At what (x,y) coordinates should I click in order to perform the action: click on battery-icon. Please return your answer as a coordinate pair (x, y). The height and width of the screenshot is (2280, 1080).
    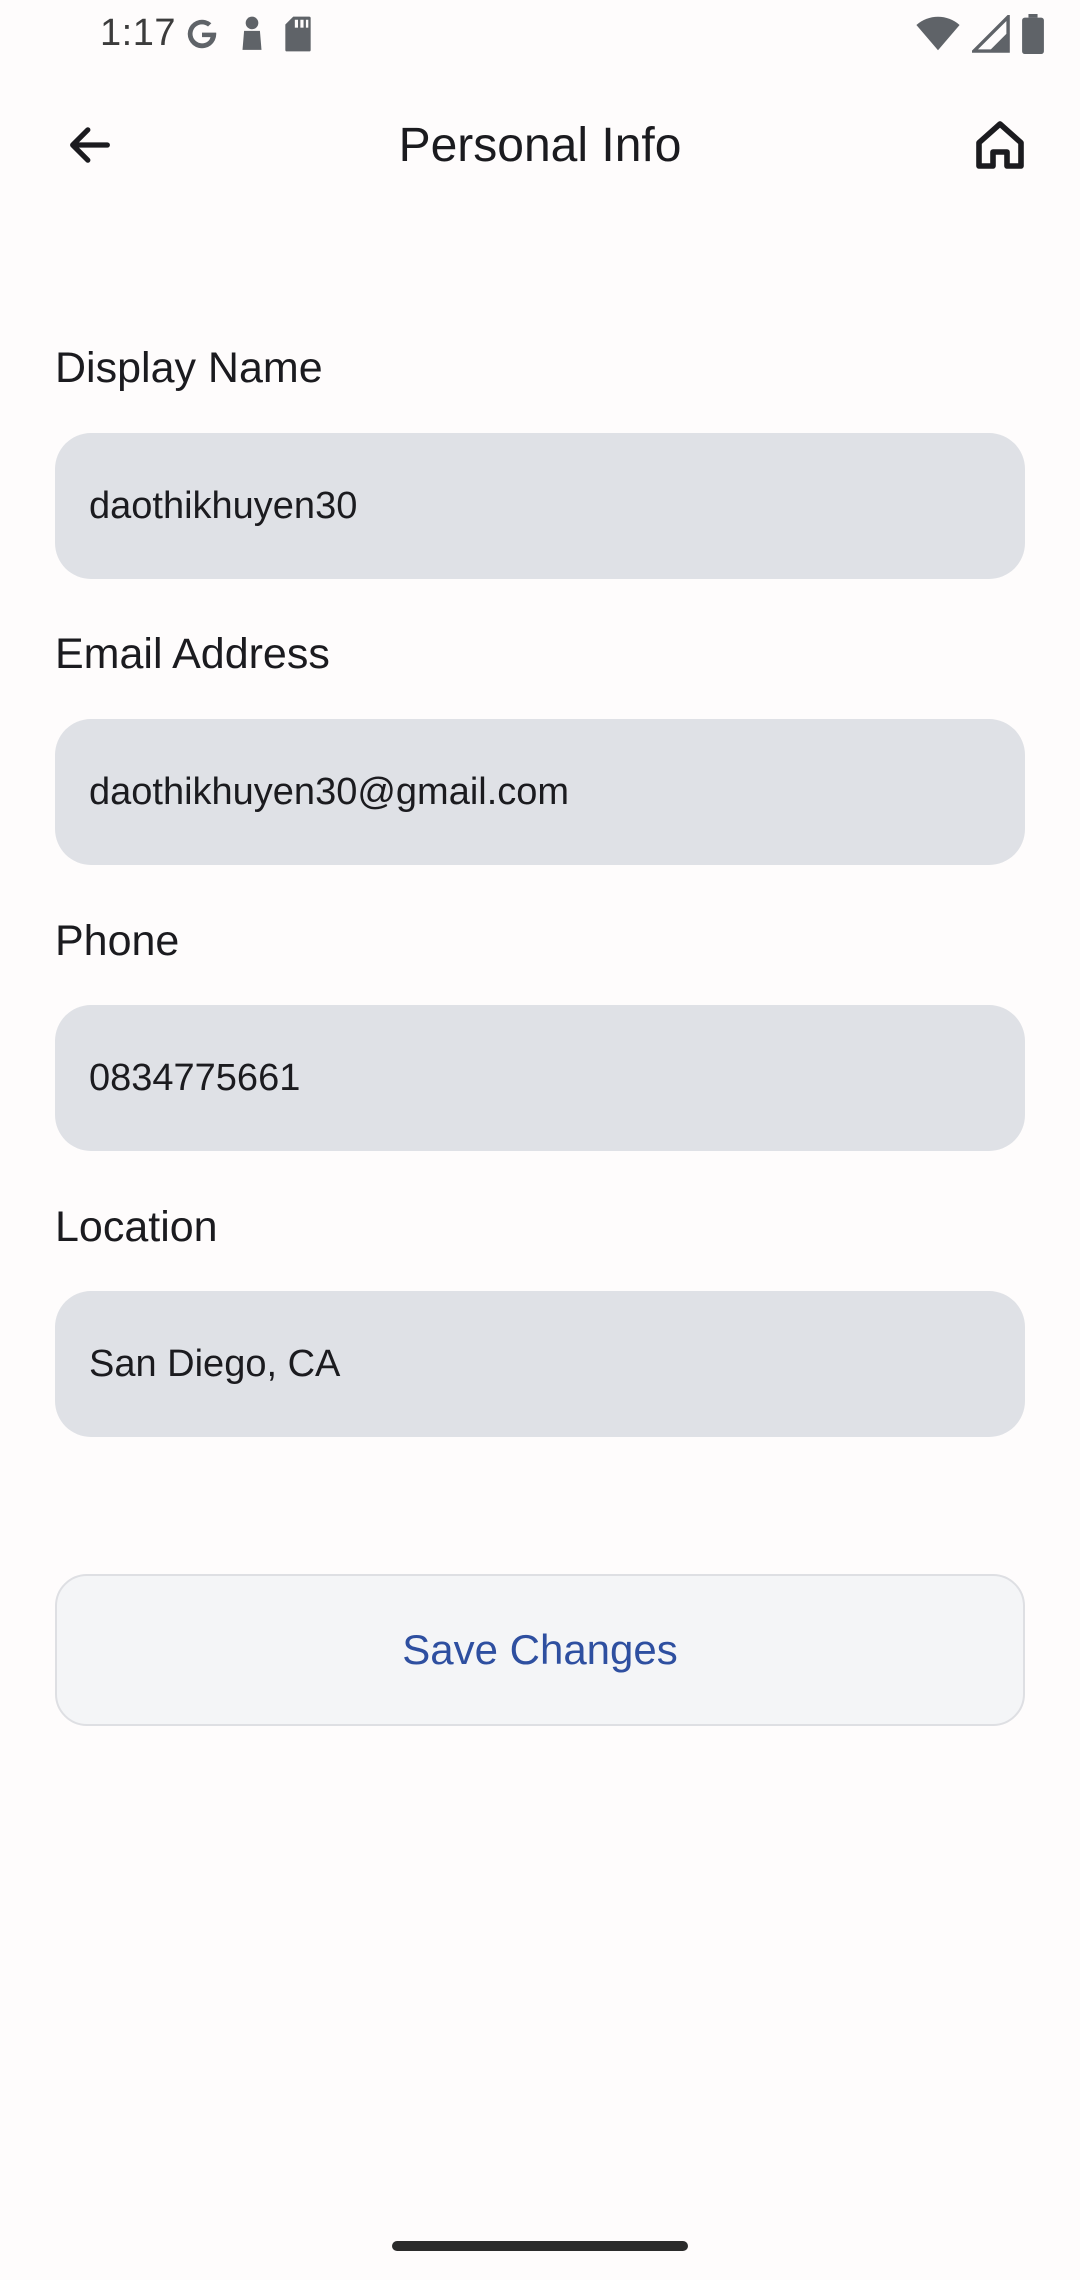
    Looking at the image, I should click on (1033, 34).